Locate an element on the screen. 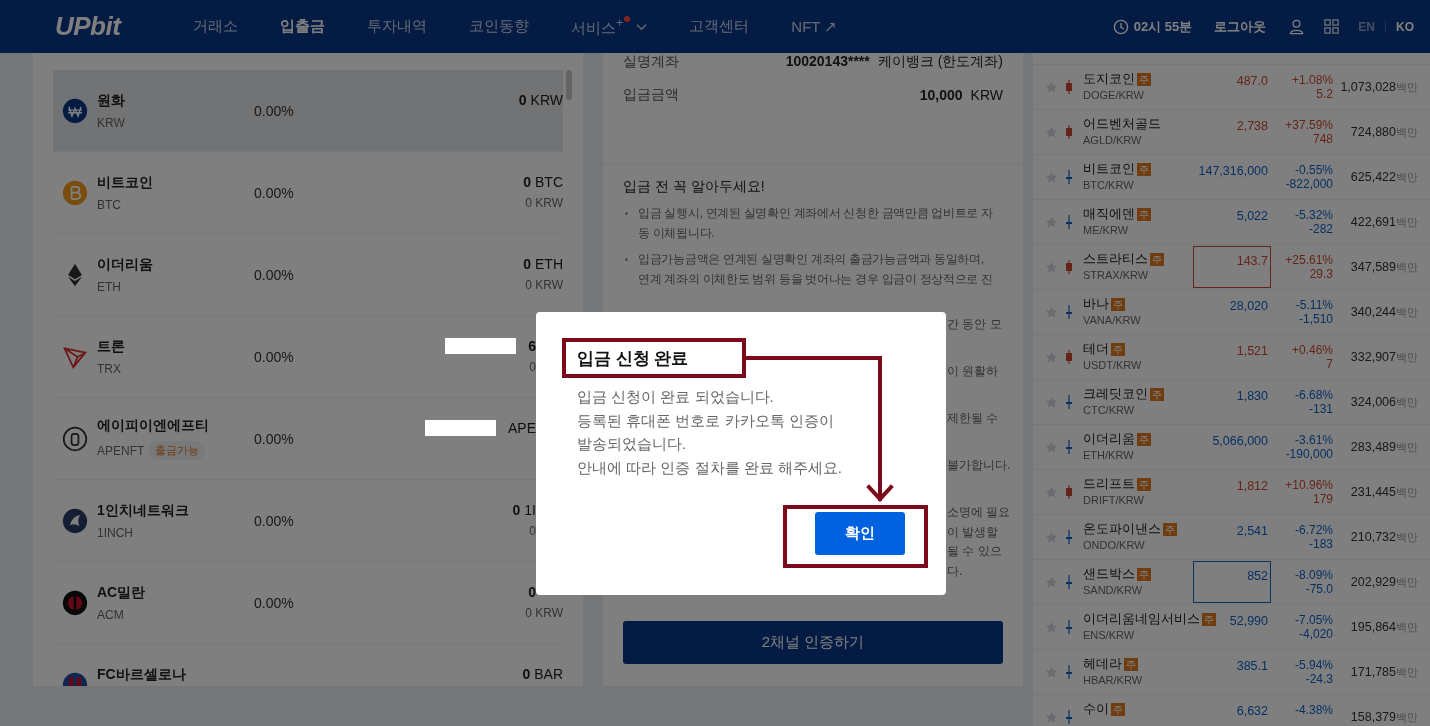 The height and width of the screenshot is (726, 1430). nav-link: 거래소 is located at coordinates (215, 26).